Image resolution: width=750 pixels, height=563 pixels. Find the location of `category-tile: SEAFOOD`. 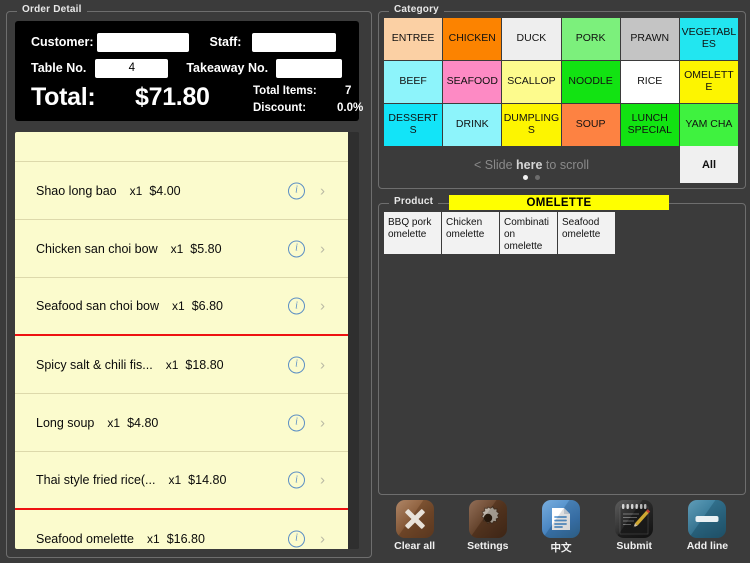

category-tile: SEAFOOD is located at coordinates (472, 82).